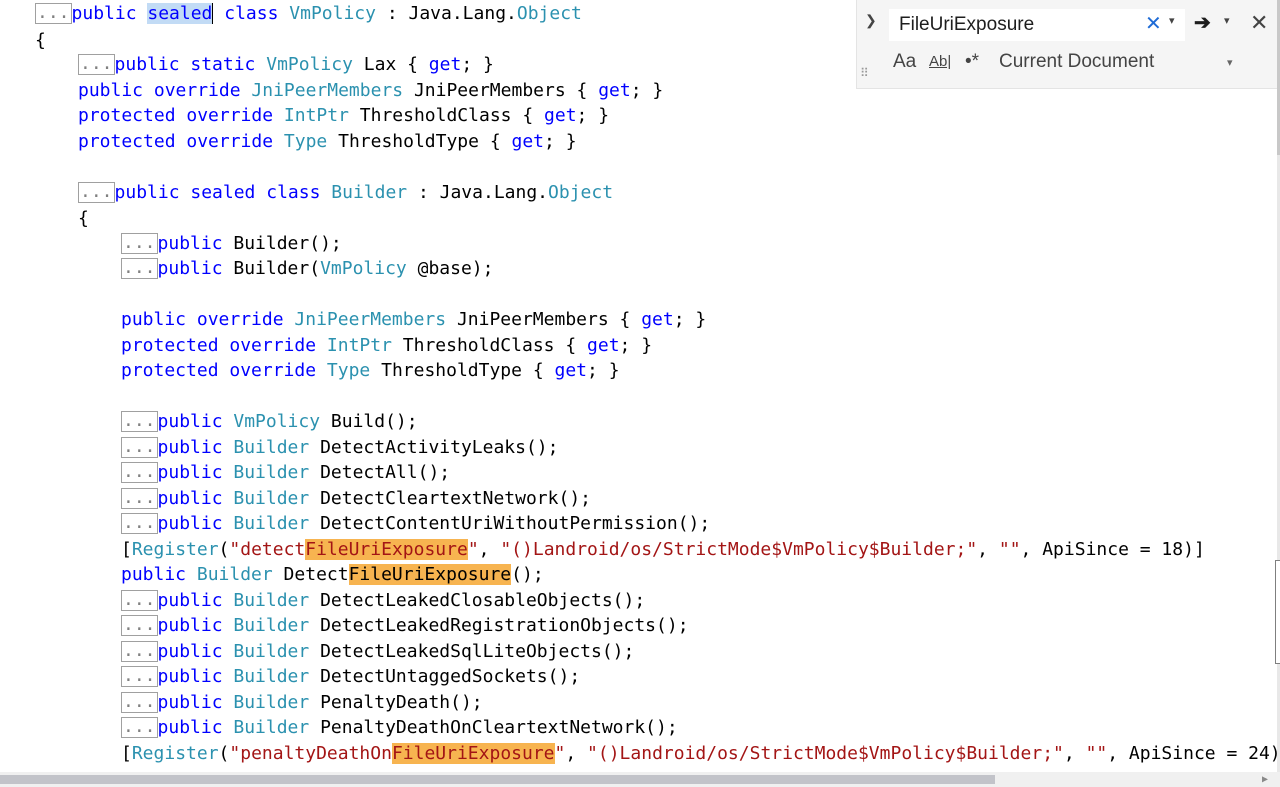 The image size is (1280, 787). I want to click on scroll-right-icon: ▶, so click(1265, 779).